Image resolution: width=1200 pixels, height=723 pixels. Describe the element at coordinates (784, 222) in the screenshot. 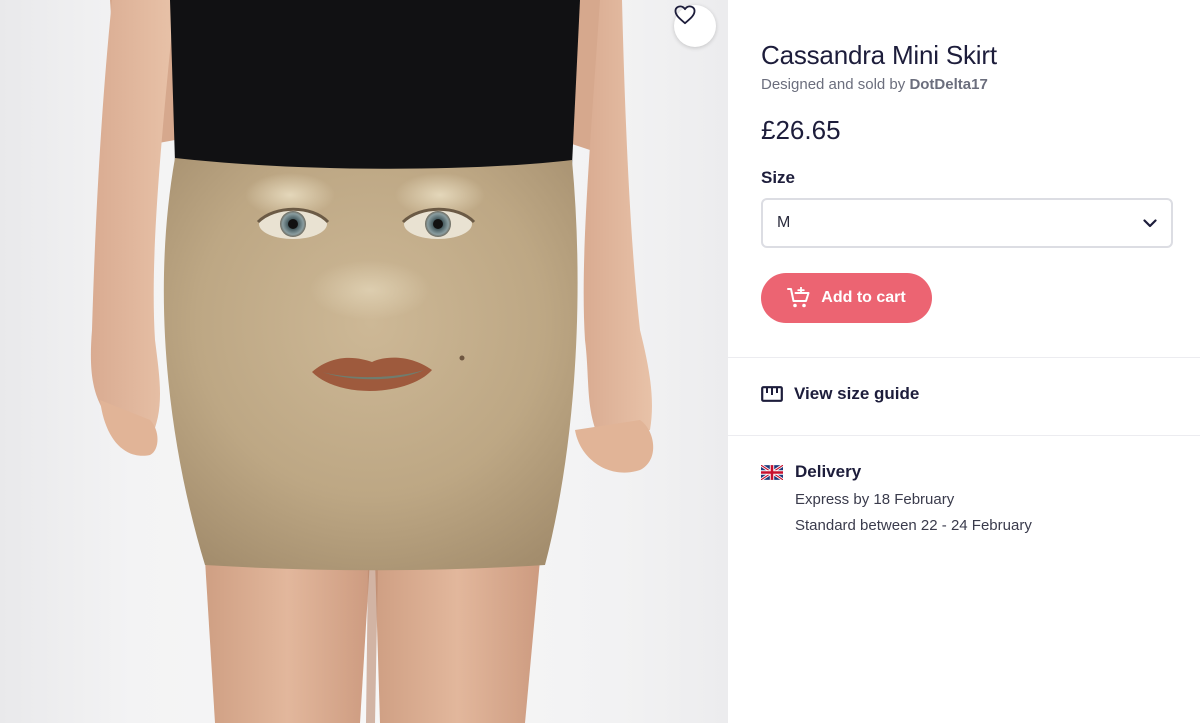

I see `size-selected-value: M` at that location.